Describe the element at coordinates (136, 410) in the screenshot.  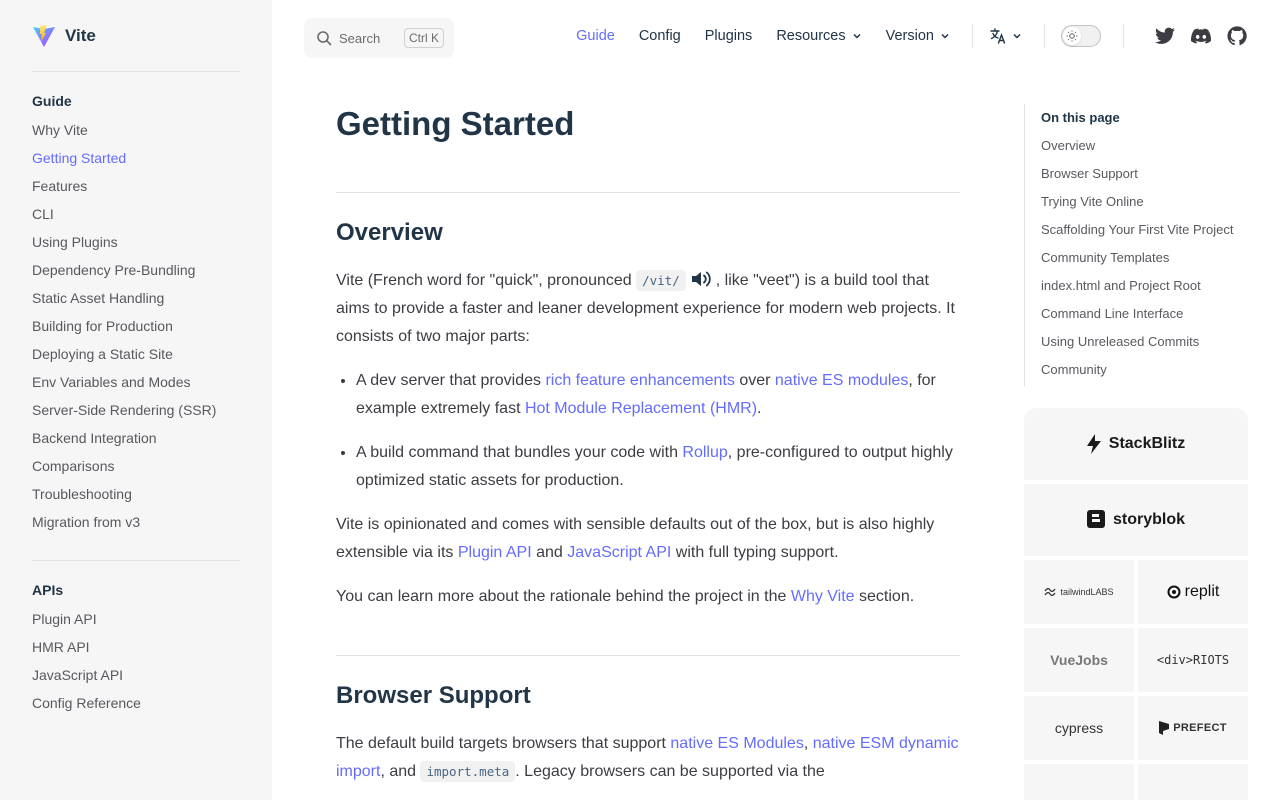
I see `sidebar-item-ssr: Server-Side Rendering (SSR)` at that location.